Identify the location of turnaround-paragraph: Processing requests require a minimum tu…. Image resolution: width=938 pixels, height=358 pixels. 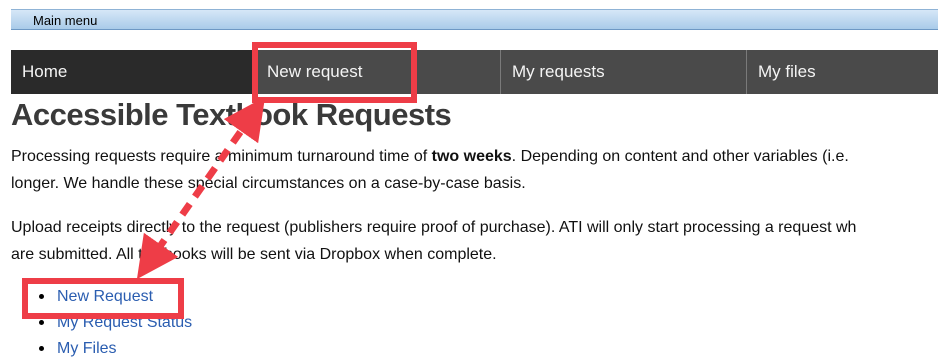
(430, 170).